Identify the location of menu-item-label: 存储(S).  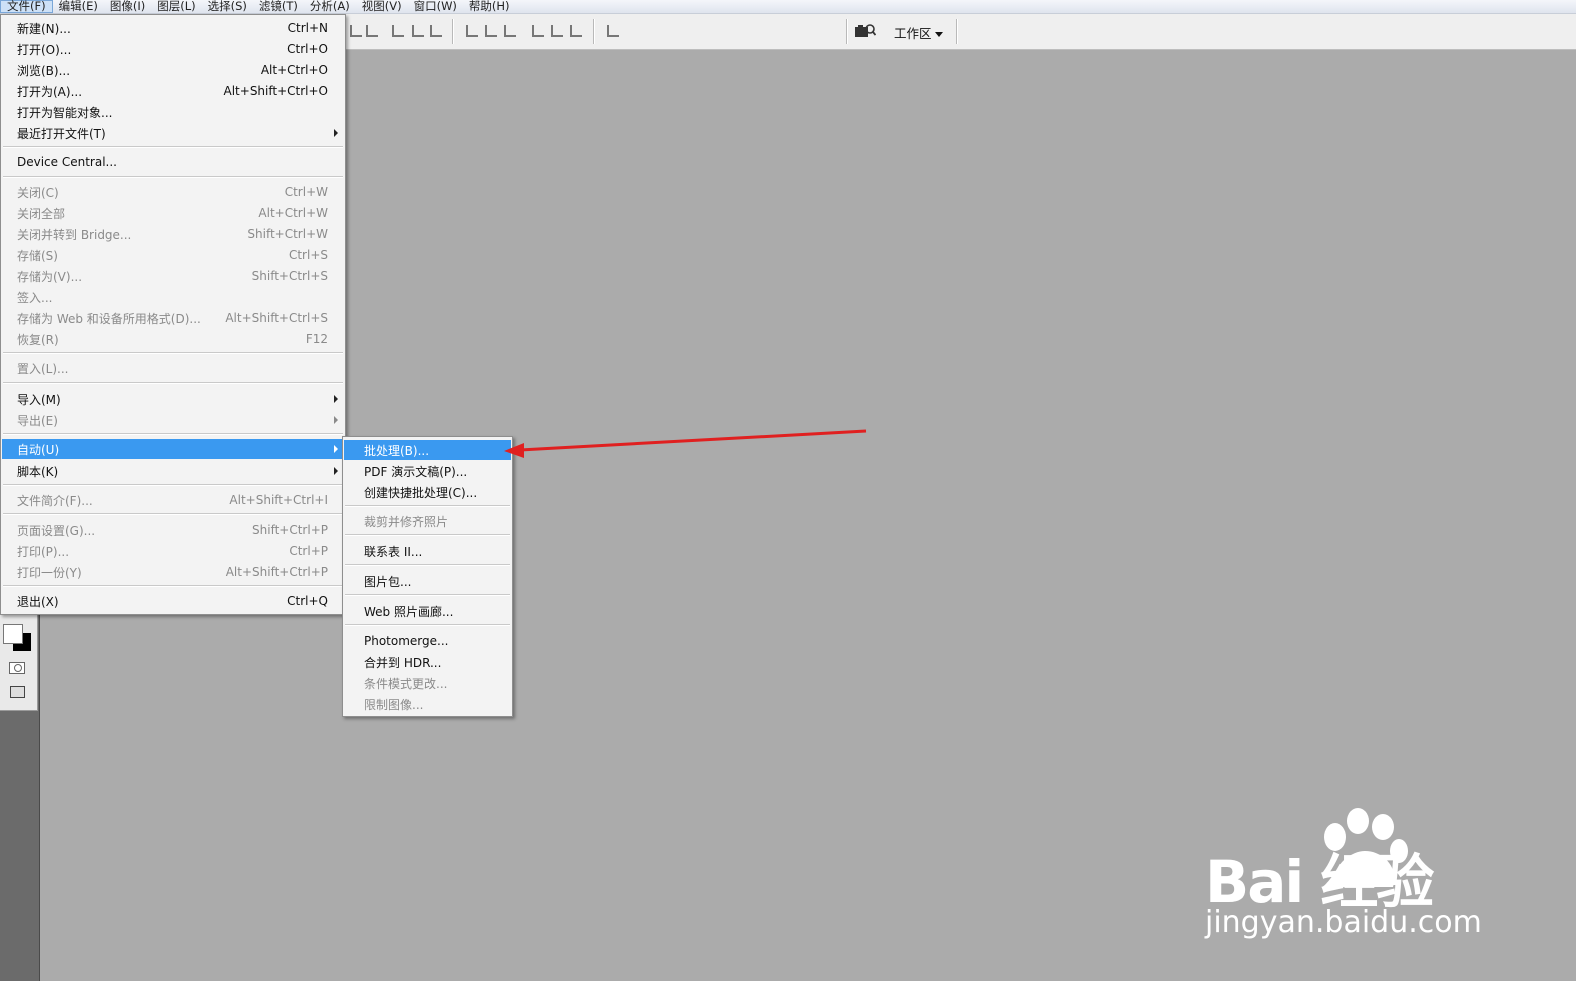
(37, 255).